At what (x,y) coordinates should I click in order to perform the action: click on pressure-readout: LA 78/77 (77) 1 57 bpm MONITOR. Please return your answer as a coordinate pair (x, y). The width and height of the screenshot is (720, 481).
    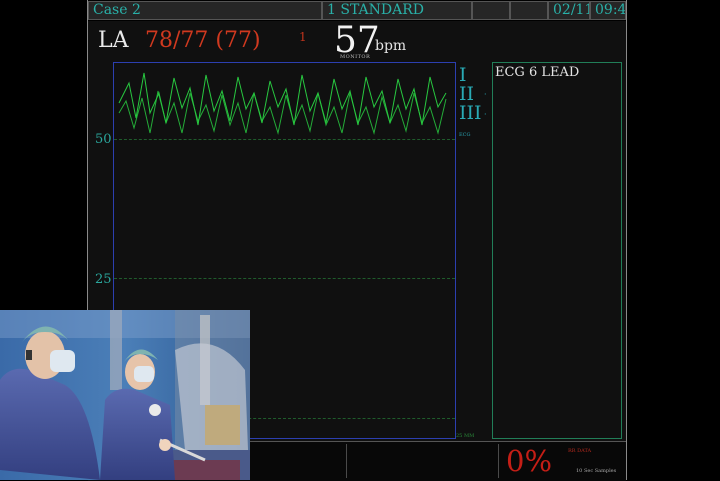
    Looking at the image, I should click on (357, 40).